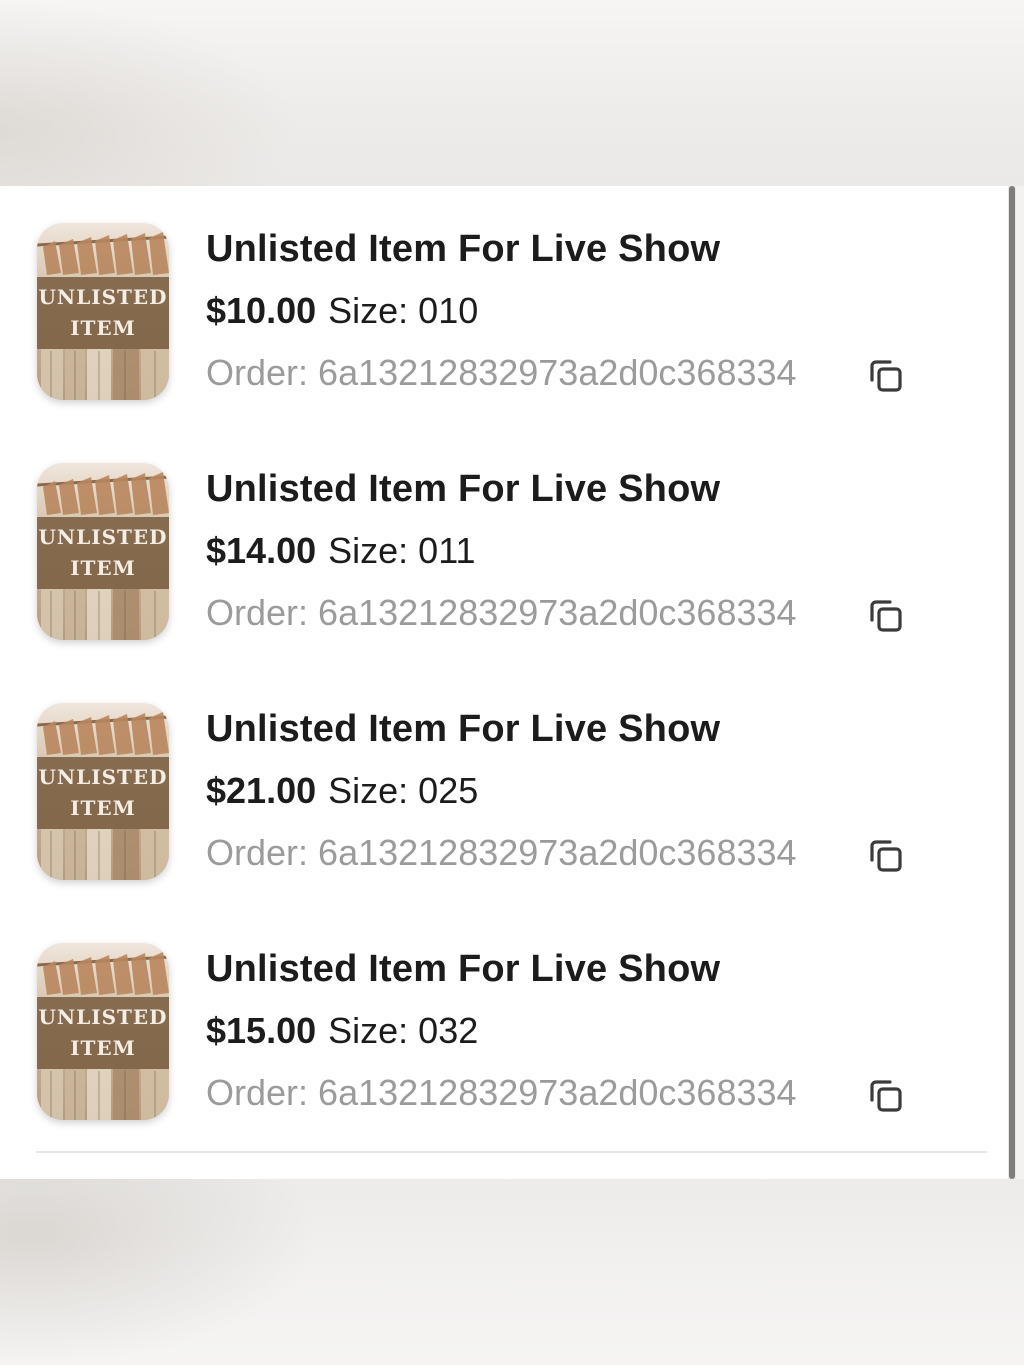 Image resolution: width=1024 pixels, height=1365 pixels. What do you see at coordinates (448, 1030) in the screenshot?
I see `size-value: 032` at bounding box center [448, 1030].